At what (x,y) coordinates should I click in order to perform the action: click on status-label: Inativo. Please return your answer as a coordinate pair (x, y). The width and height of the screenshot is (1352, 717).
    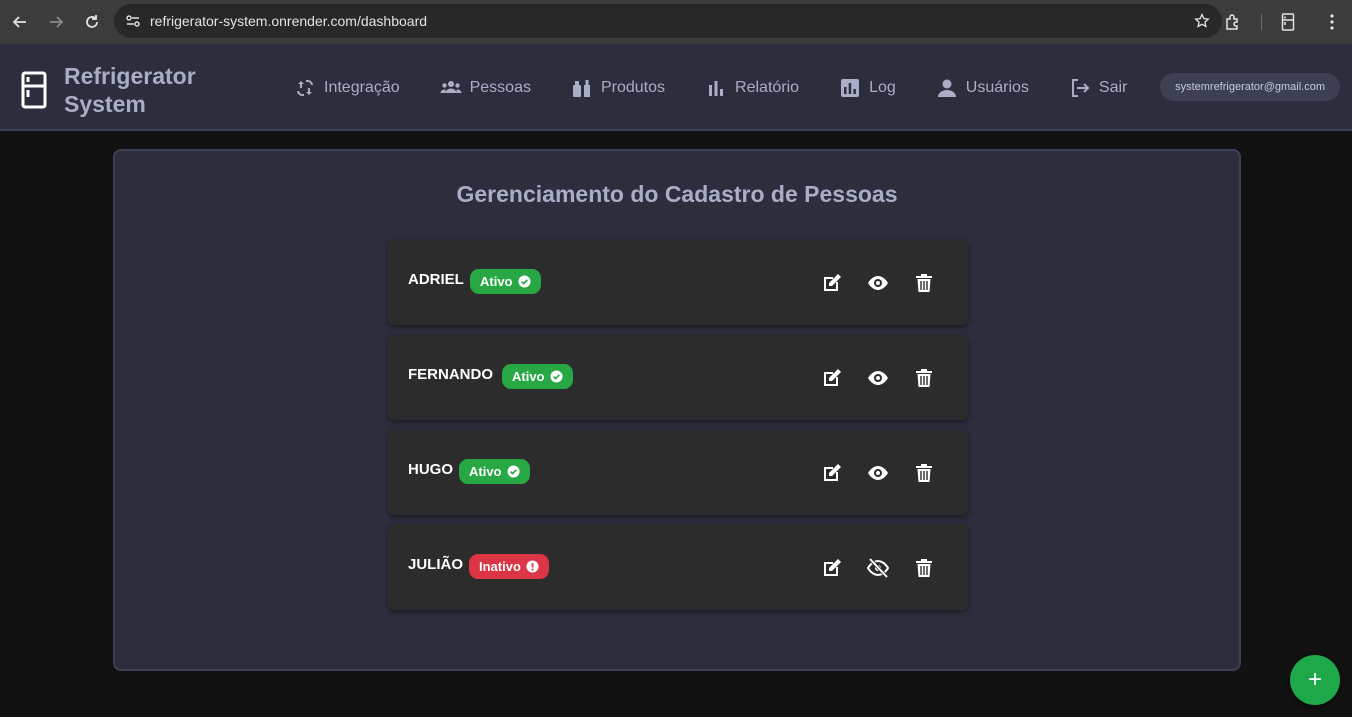
    Looking at the image, I should click on (500, 566).